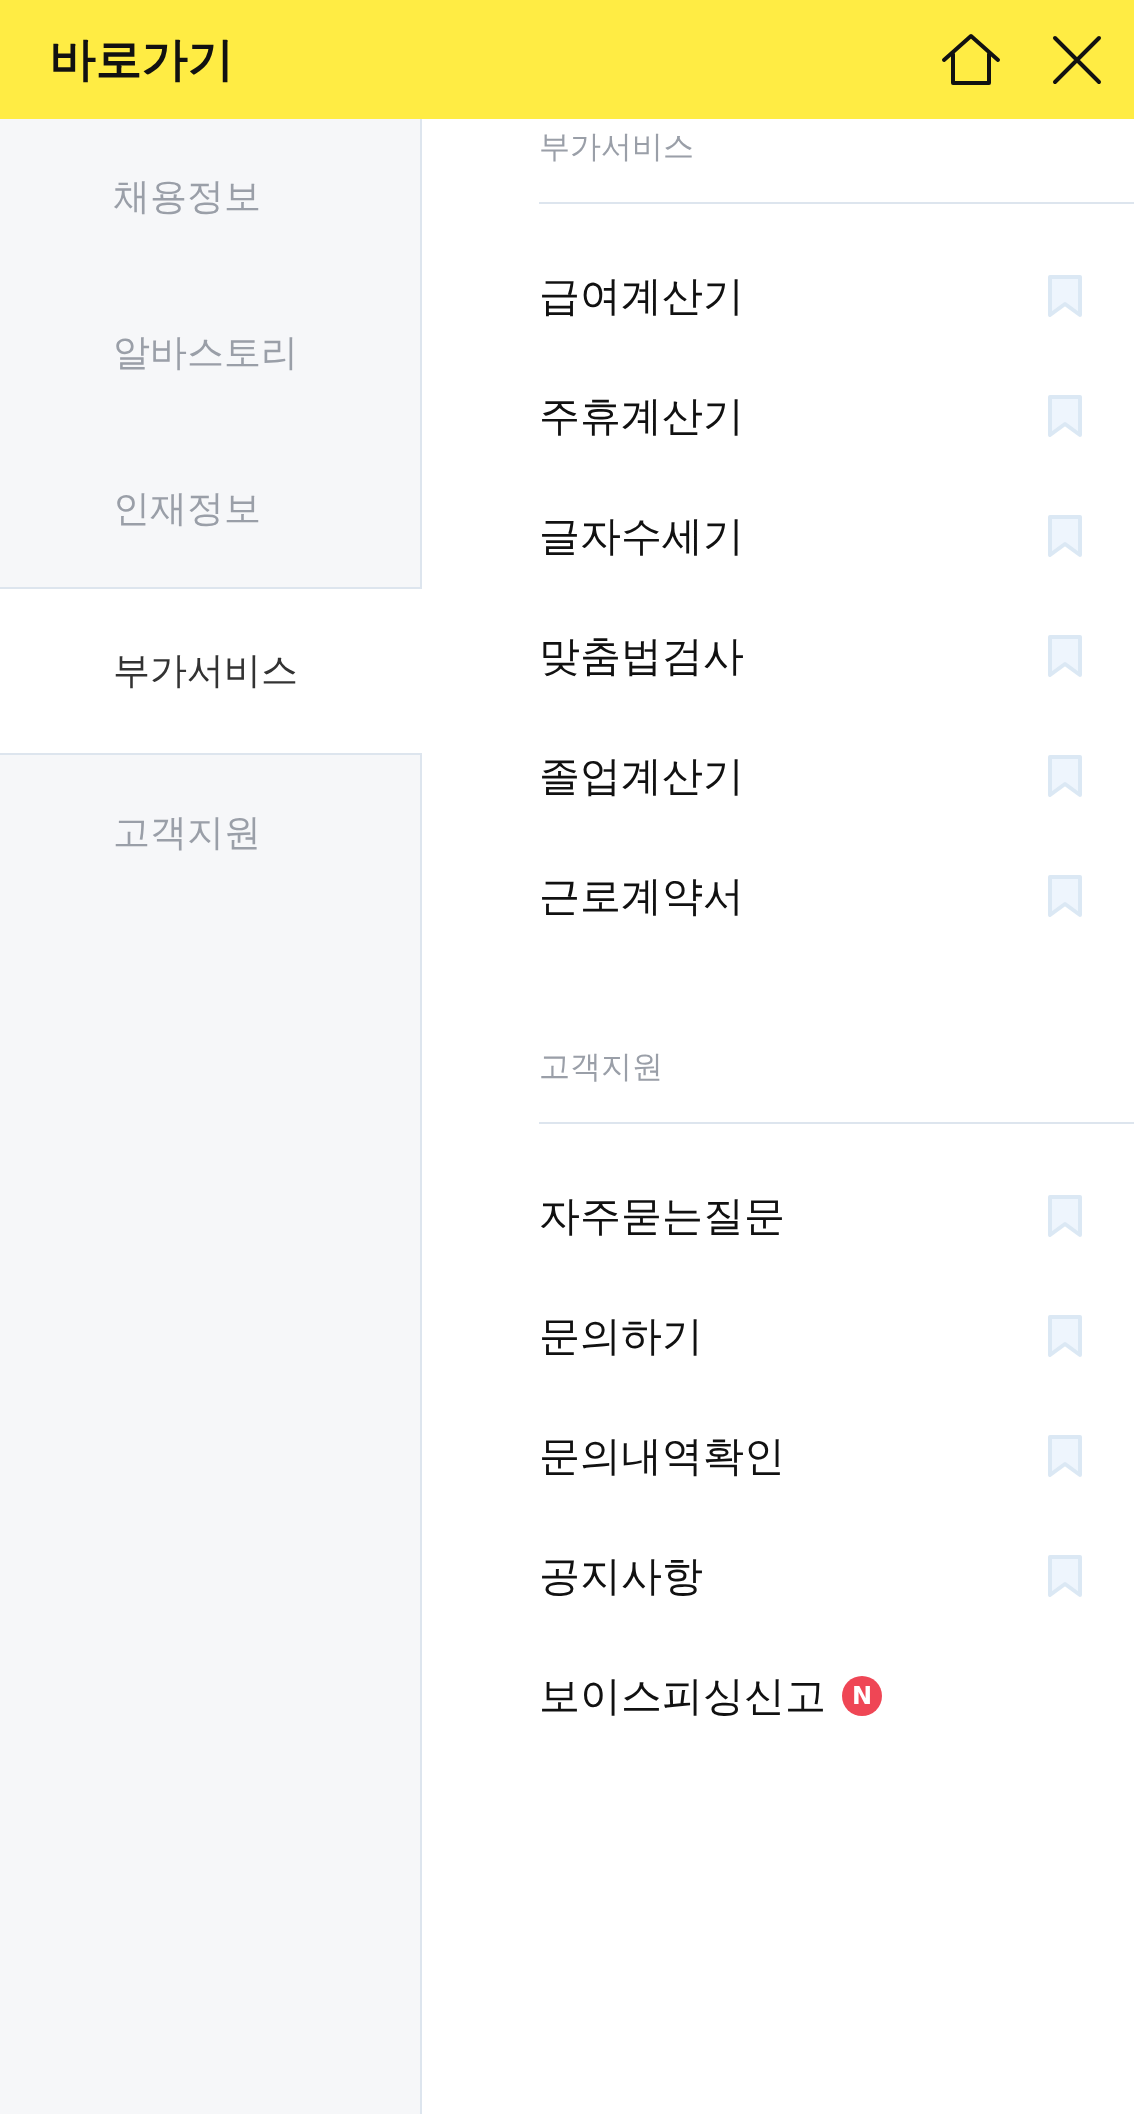 The width and height of the screenshot is (1134, 2114). What do you see at coordinates (641, 896) in the screenshot?
I see `menu-link: 근로계약서` at bounding box center [641, 896].